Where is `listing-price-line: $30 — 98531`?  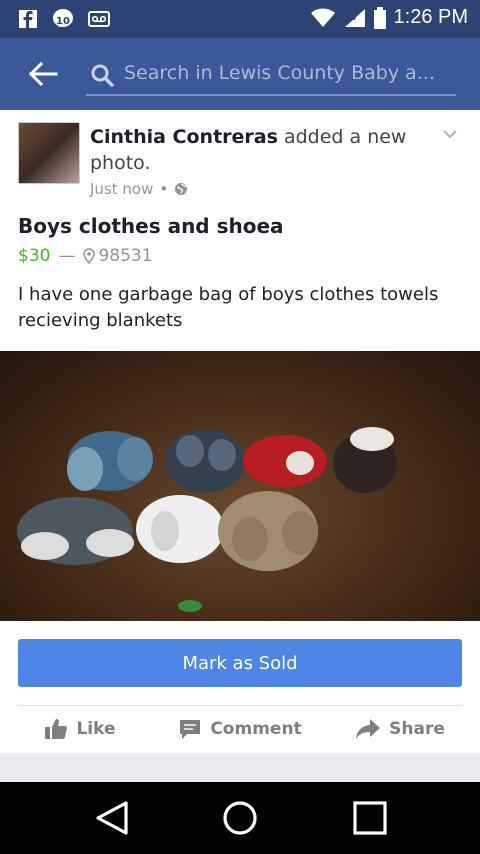
listing-price-line: $30 — 98531 is located at coordinates (85, 256).